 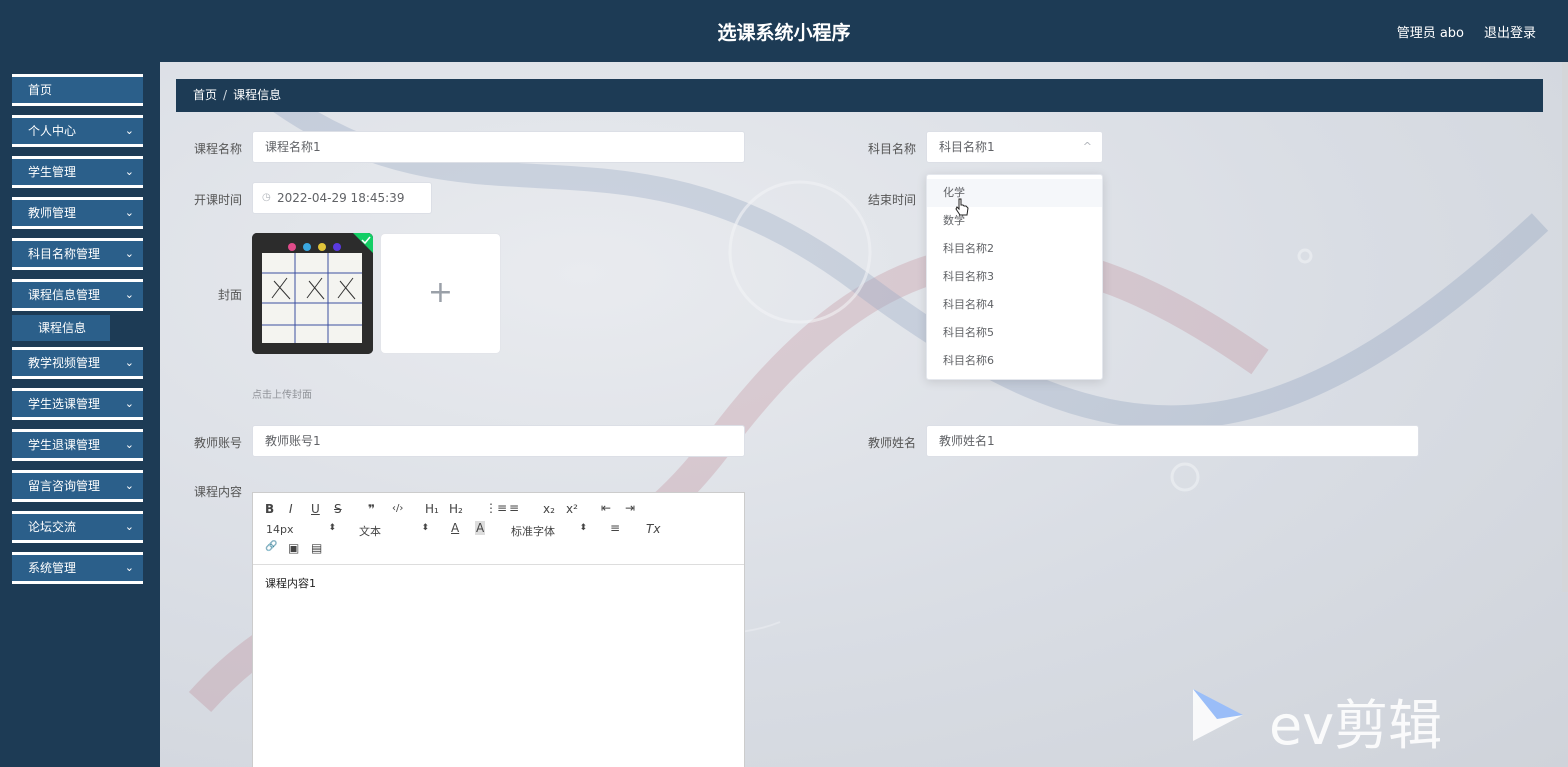 What do you see at coordinates (859, 95) in the screenshot?
I see `breadcrumb: 首页 / 课程信息` at bounding box center [859, 95].